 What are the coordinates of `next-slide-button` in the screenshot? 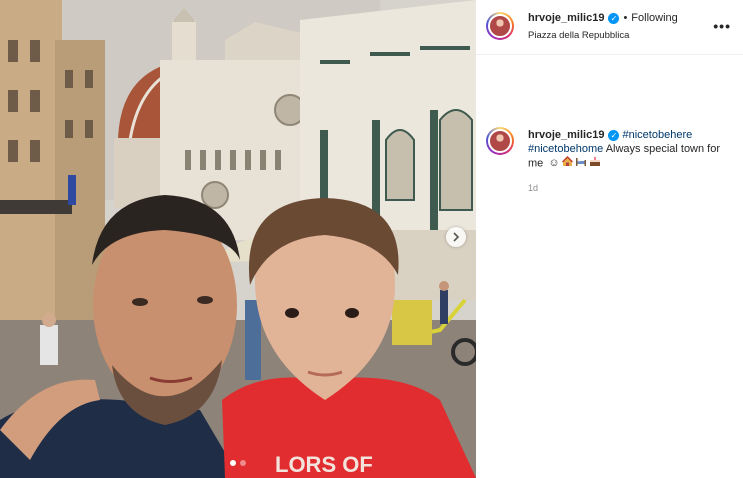 It's located at (456, 237).